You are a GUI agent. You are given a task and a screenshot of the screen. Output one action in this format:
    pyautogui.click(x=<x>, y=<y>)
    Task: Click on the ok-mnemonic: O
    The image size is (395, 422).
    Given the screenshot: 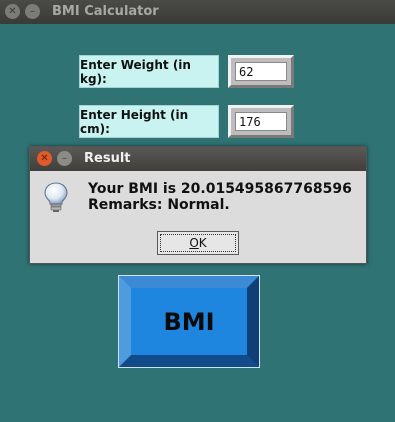 What is the action you would take?
    pyautogui.click(x=194, y=243)
    